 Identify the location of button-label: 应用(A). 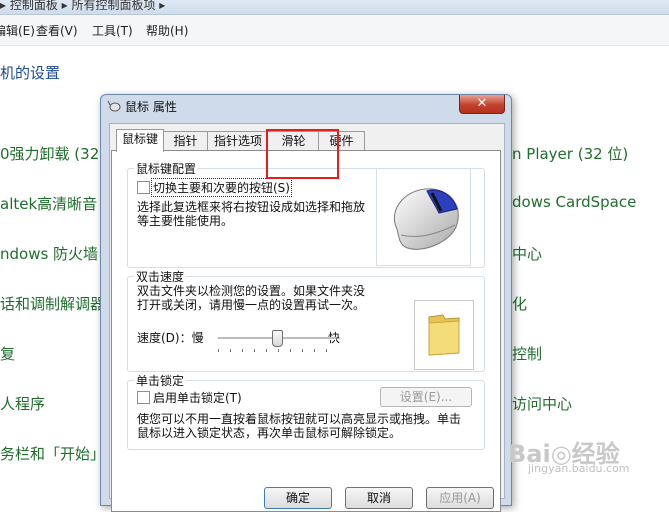
(460, 498).